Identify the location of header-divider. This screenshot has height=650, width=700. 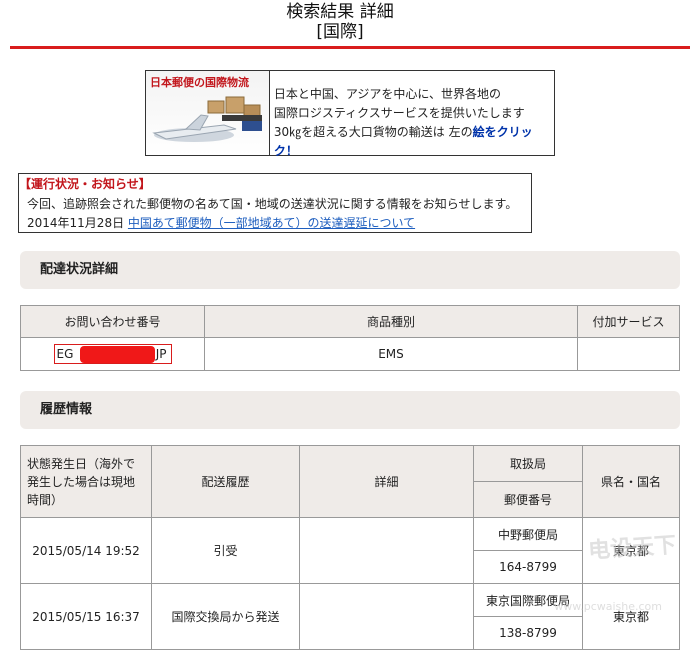
(350, 47).